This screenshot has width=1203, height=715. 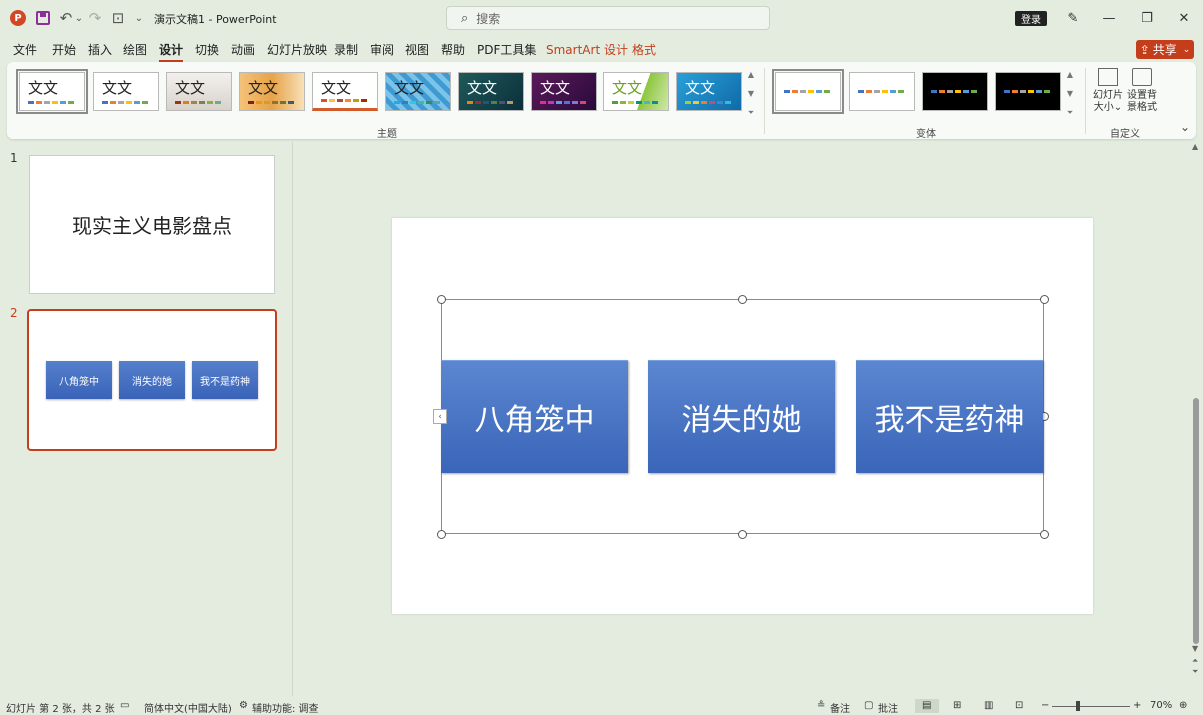 What do you see at coordinates (25, 49) in the screenshot?
I see `tab-file: 文件` at bounding box center [25, 49].